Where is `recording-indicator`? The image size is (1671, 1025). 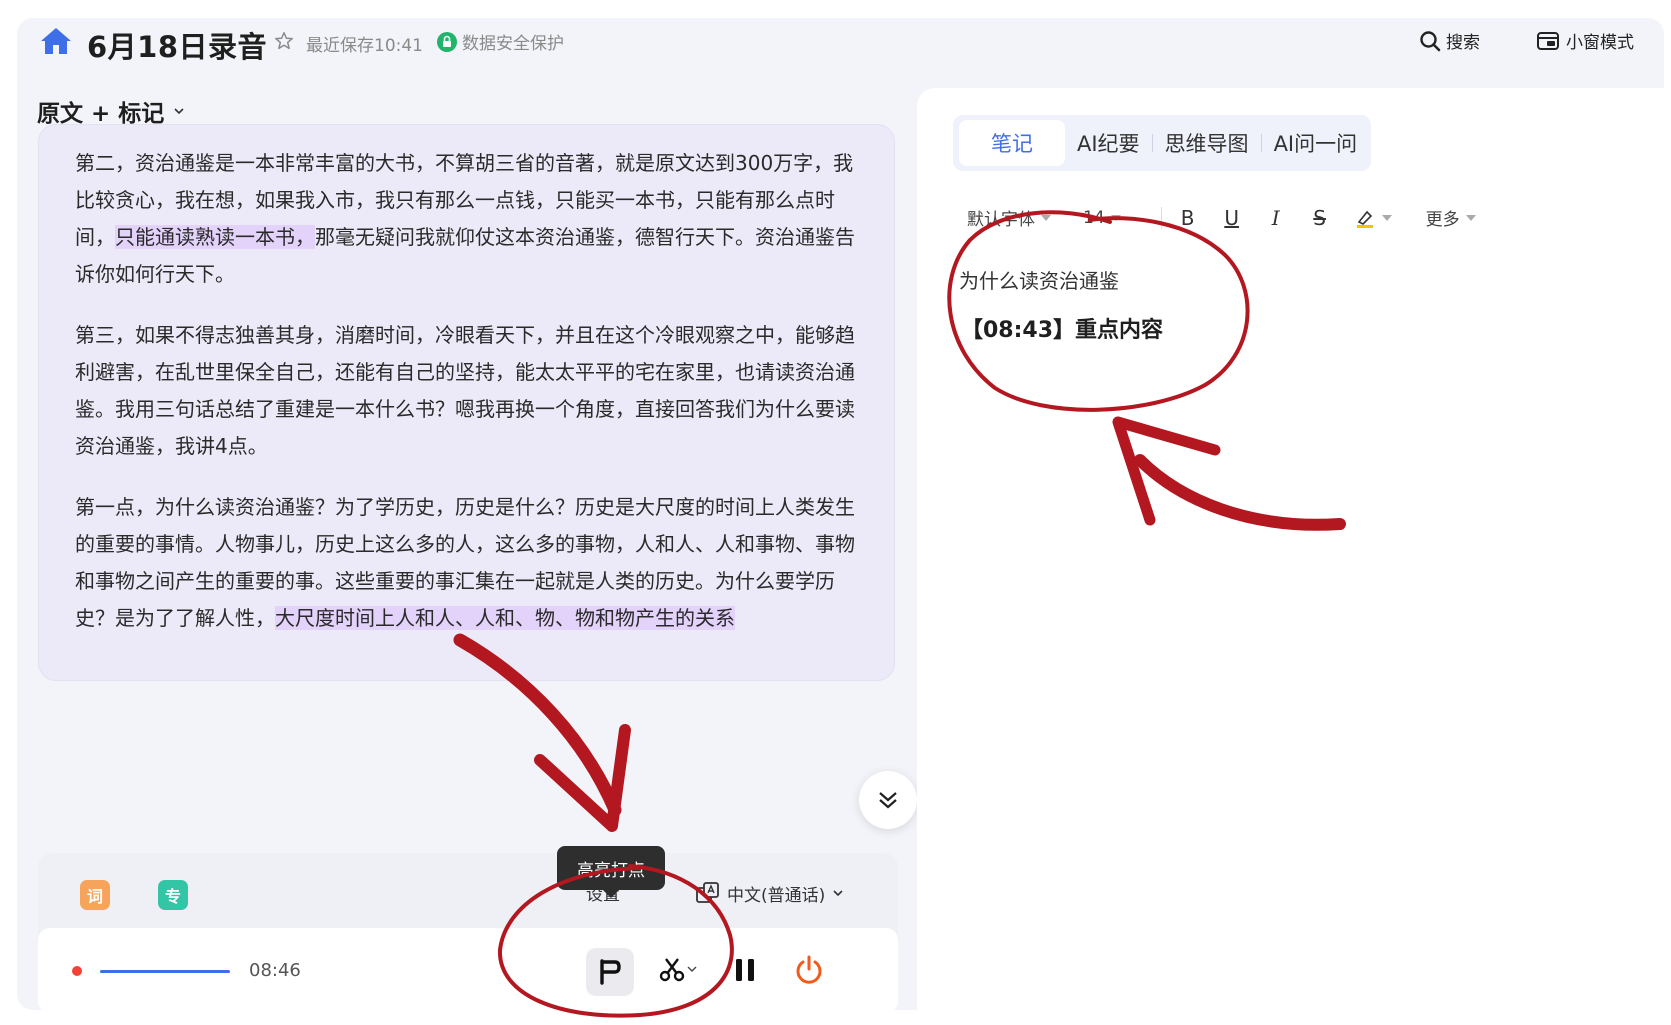
recording-indicator is located at coordinates (77, 971).